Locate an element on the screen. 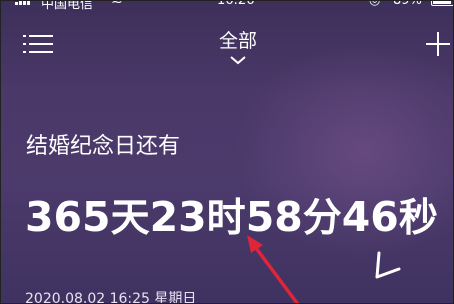 The image size is (454, 304). alarm-icon: ◎ is located at coordinates (375, 4).